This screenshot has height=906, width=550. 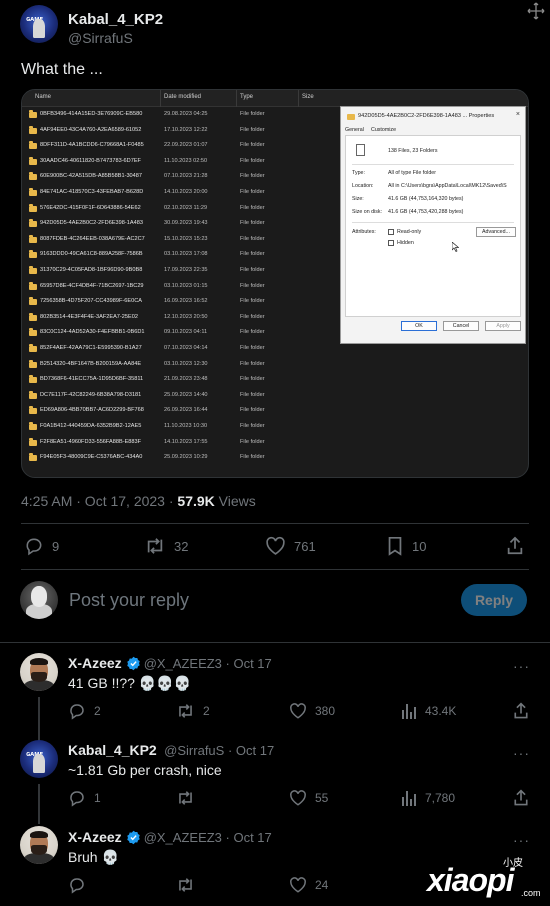 I want to click on reply-count: 1, so click(x=97, y=798).